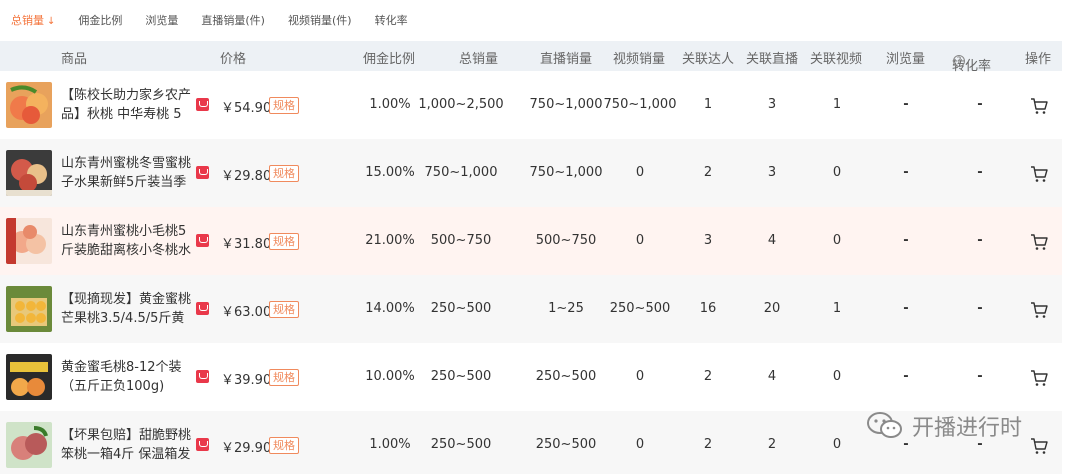 This screenshot has height=474, width=1080. I want to click on sort-video-sales: 视频销量(件), so click(320, 20).